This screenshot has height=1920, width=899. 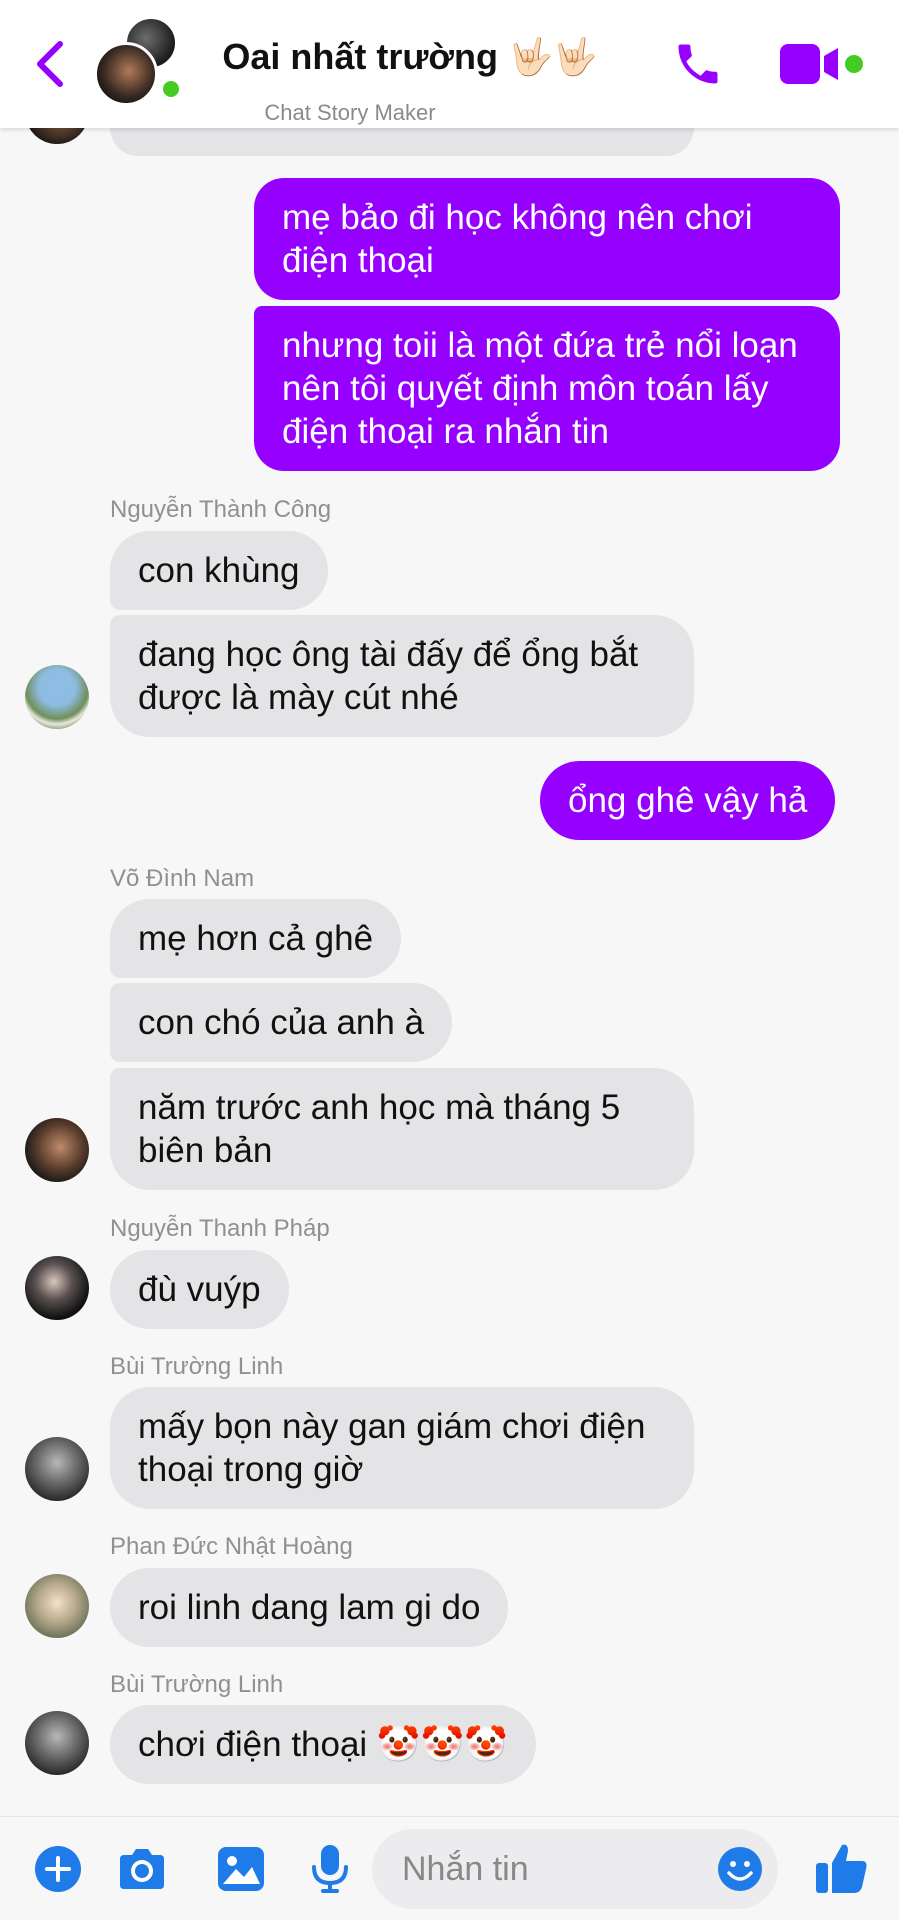 What do you see at coordinates (126, 74) in the screenshot?
I see `avatar` at bounding box center [126, 74].